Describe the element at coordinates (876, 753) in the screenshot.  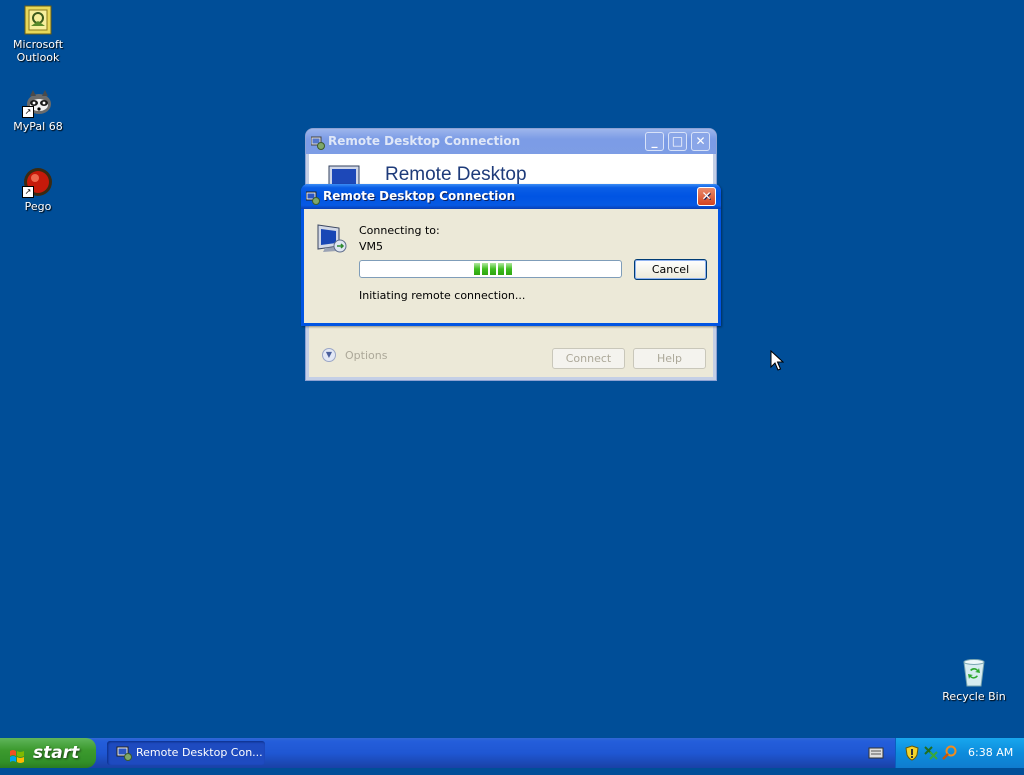
I see `keyboard-icon` at that location.